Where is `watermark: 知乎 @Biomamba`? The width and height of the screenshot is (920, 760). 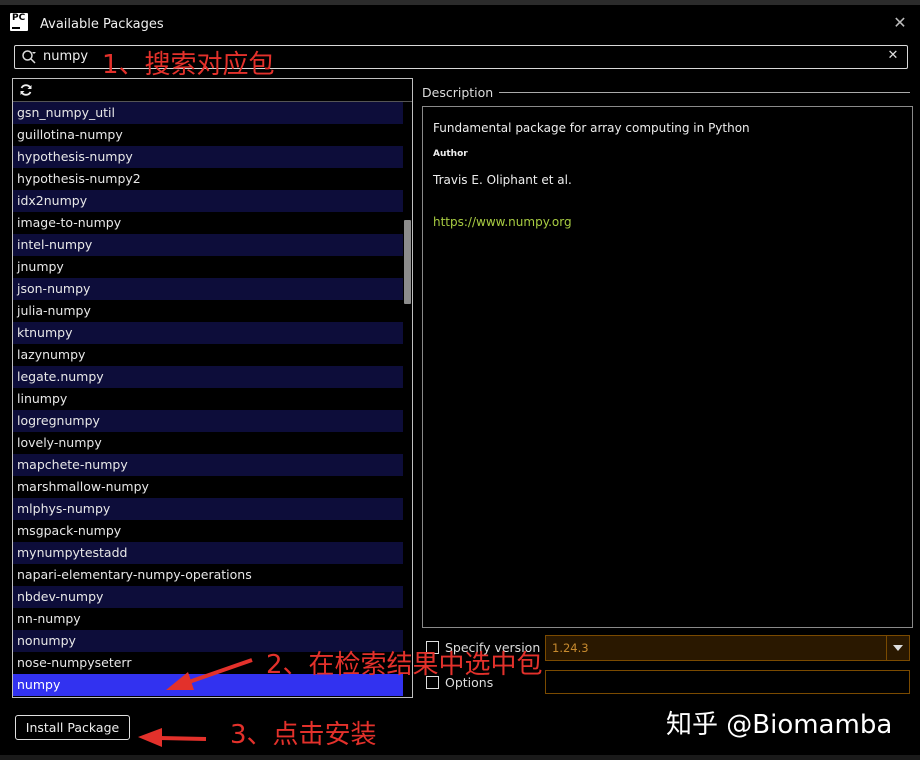
watermark: 知乎 @Biomamba is located at coordinates (779, 725).